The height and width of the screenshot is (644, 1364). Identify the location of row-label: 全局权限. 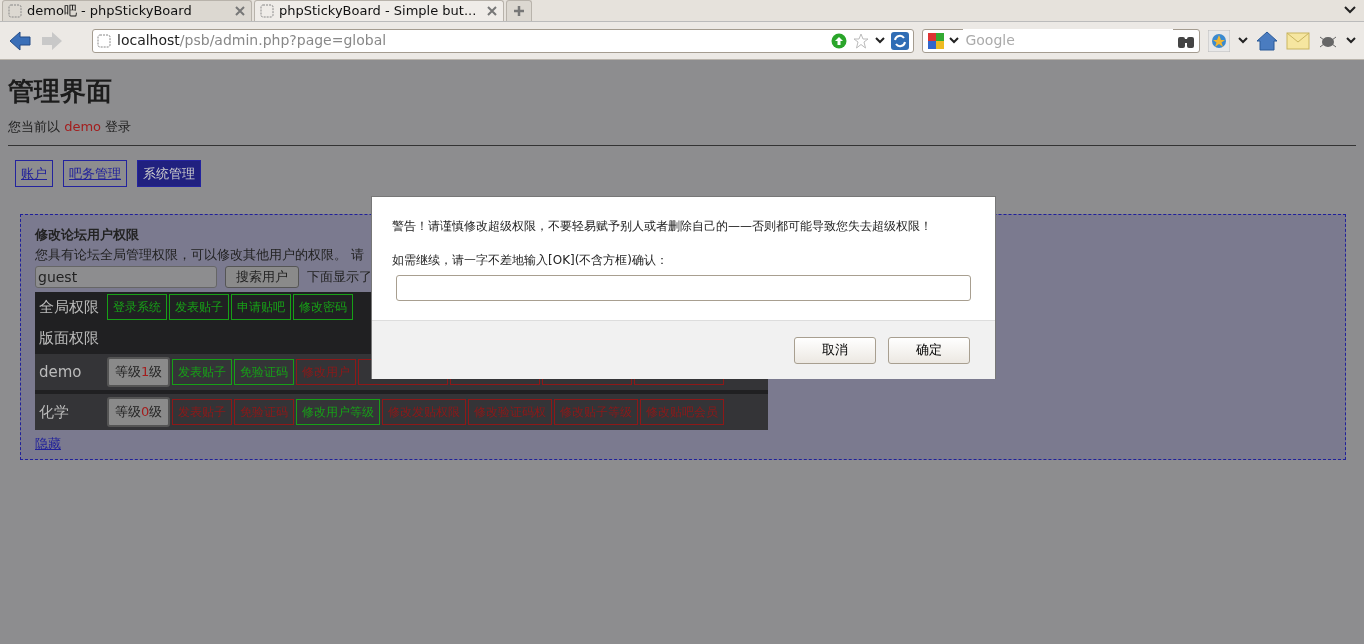
(69, 307).